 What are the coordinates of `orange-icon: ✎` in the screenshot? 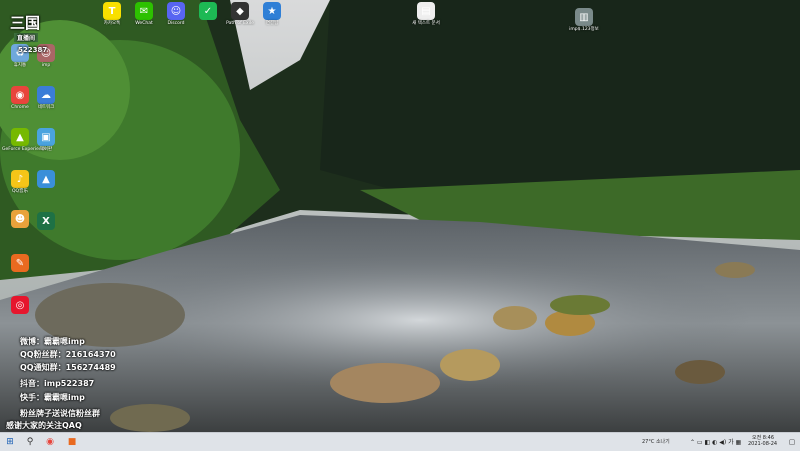 It's located at (20, 263).